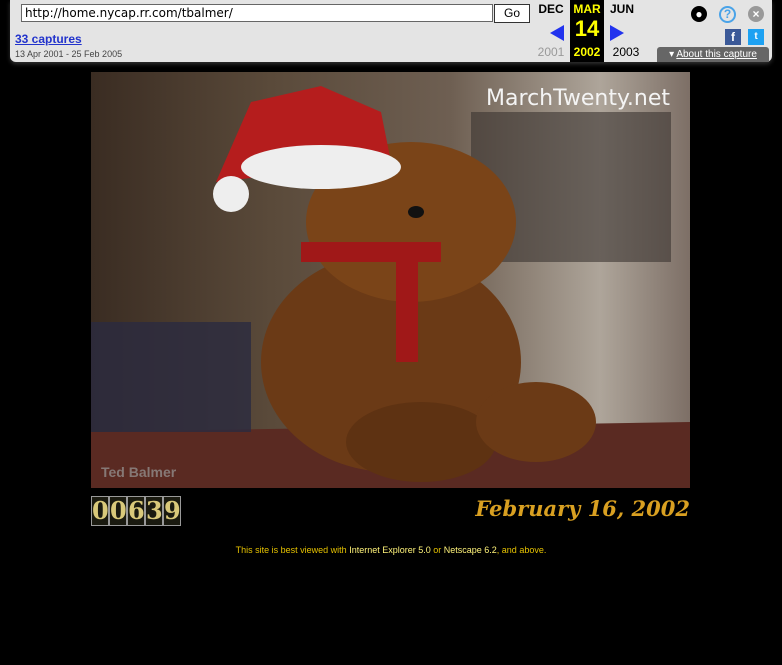 The height and width of the screenshot is (665, 782). I want to click on ie-text: Internet Explorer 5.0, so click(390, 550).